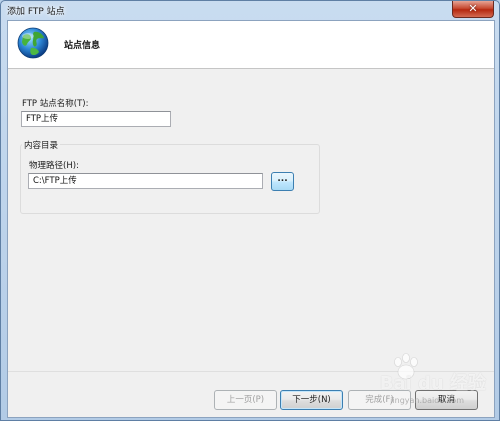  What do you see at coordinates (251, 45) in the screenshot?
I see `wizard-header: 站点信息` at bounding box center [251, 45].